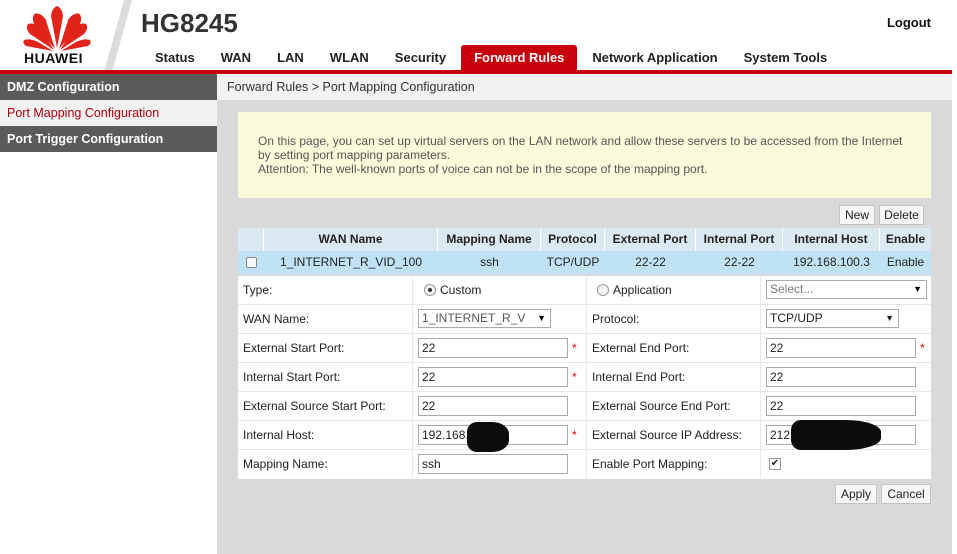 This screenshot has width=957, height=554. I want to click on cell-protocol: TCP/UDP, so click(573, 262).